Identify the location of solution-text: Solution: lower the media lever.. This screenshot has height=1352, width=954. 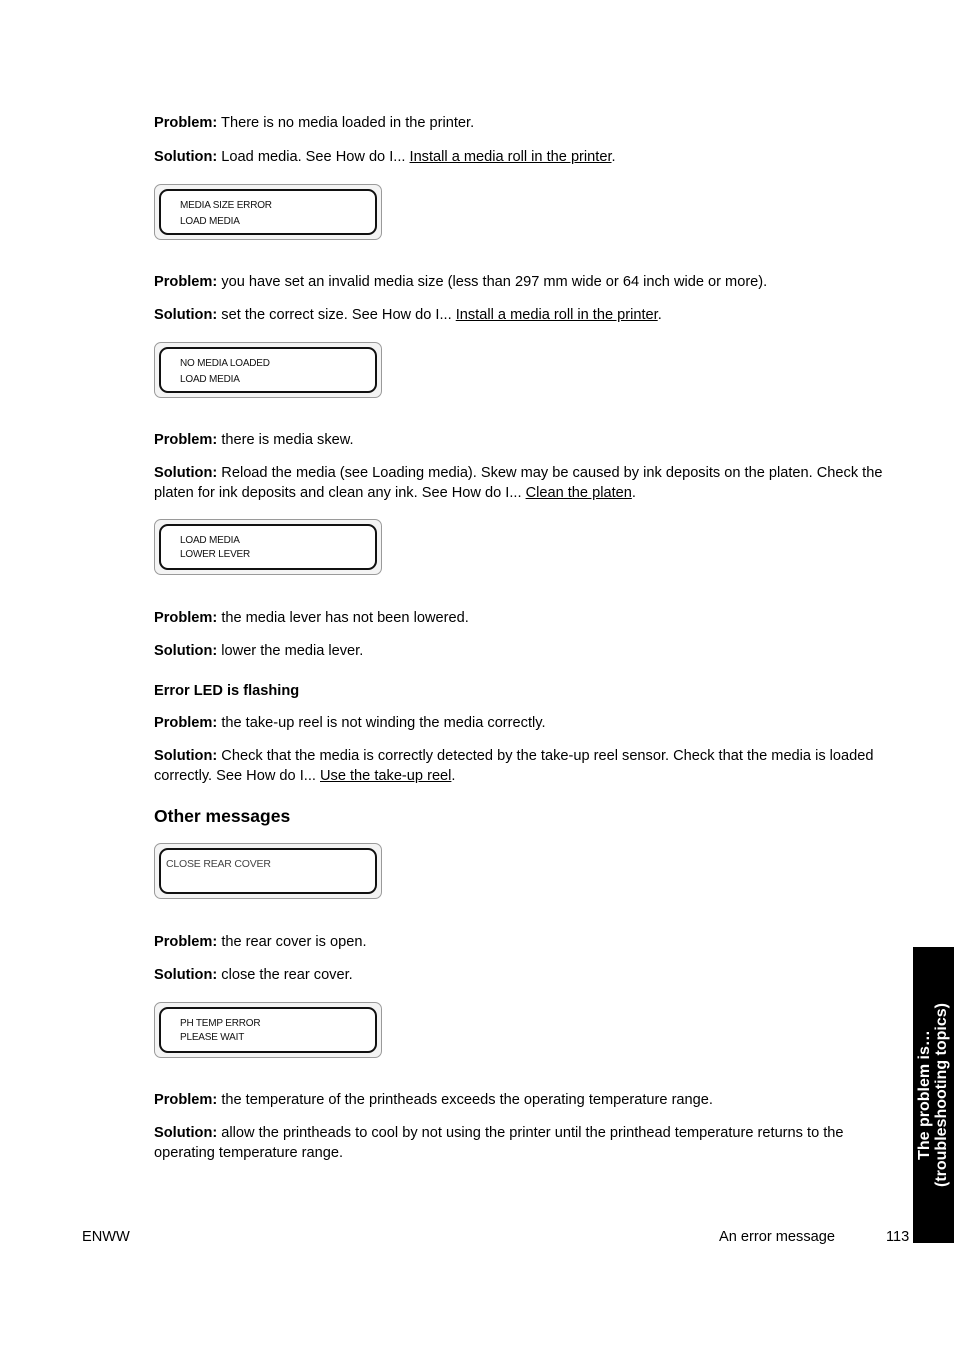
(259, 651).